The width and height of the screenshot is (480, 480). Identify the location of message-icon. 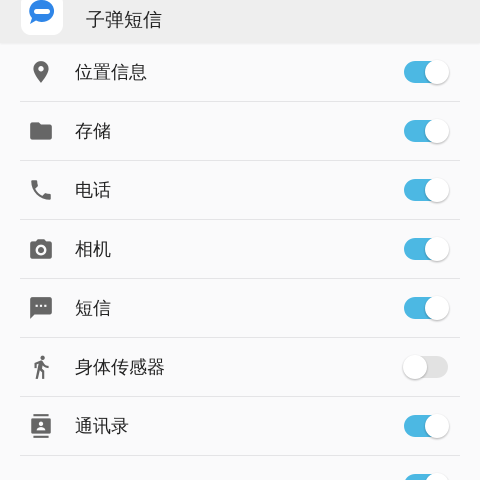
(41, 308).